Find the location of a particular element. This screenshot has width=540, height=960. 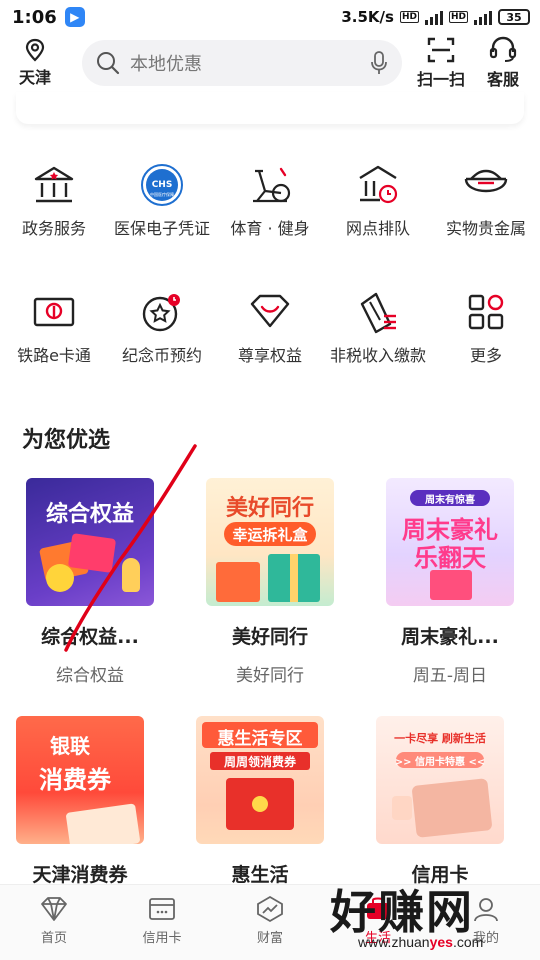

service-medical-insurance: CHS 中国医疗保障 医保电子凭证 is located at coordinates (162, 200).